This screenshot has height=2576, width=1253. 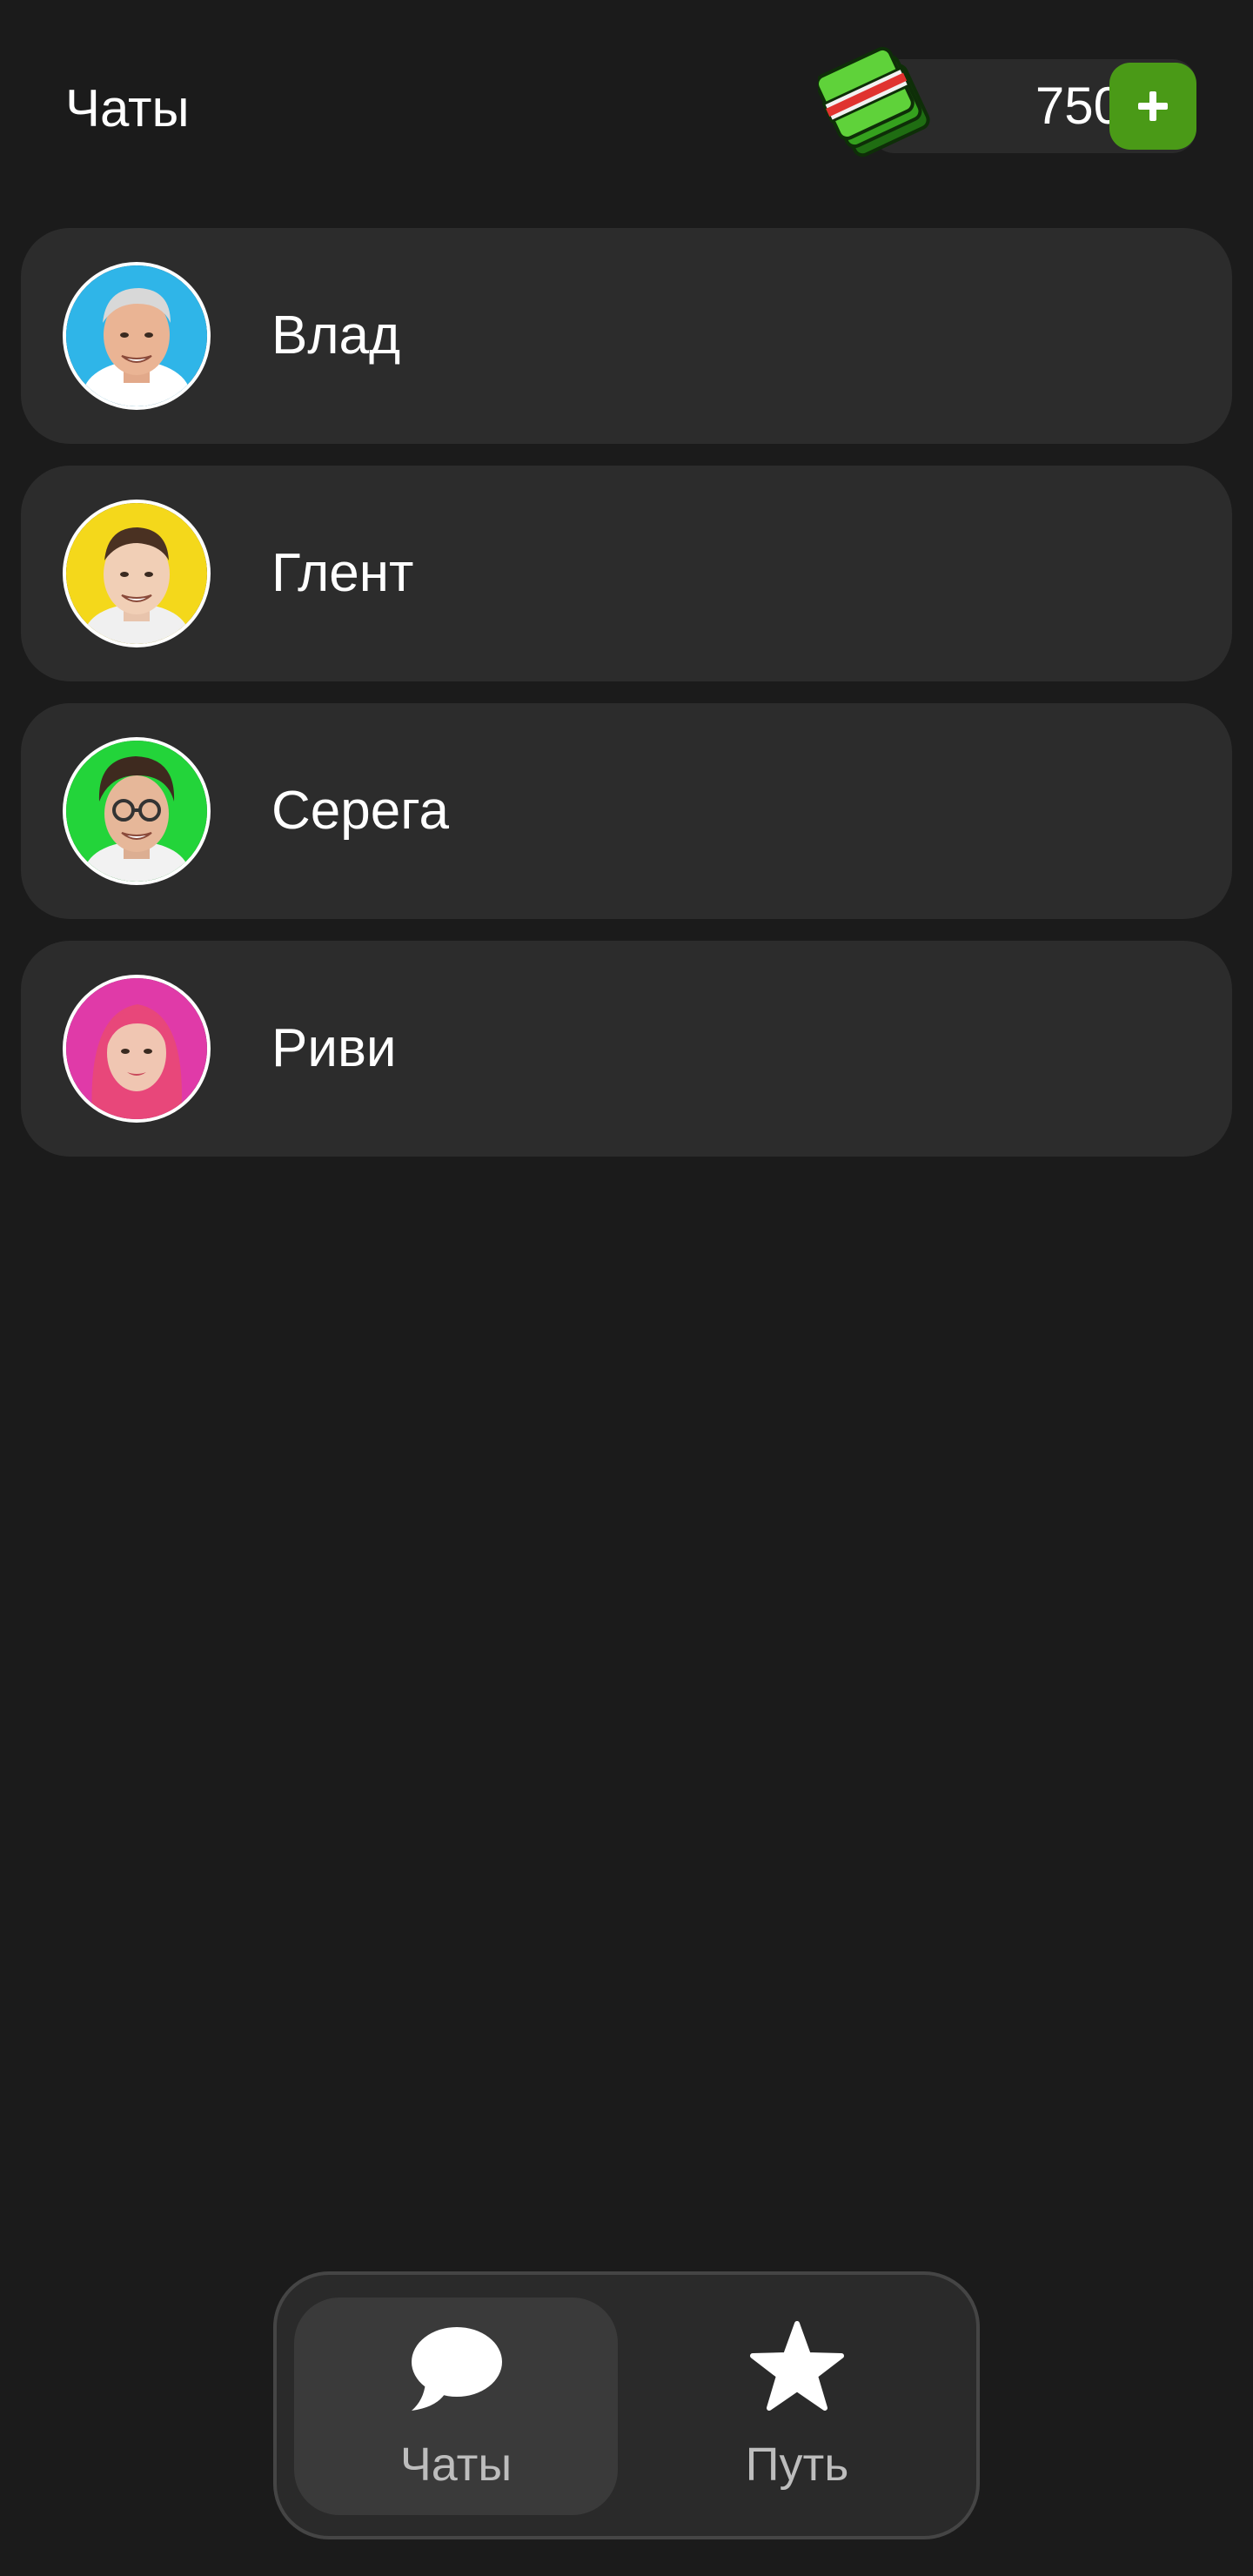 What do you see at coordinates (360, 811) in the screenshot?
I see `chat-name: Серега` at bounding box center [360, 811].